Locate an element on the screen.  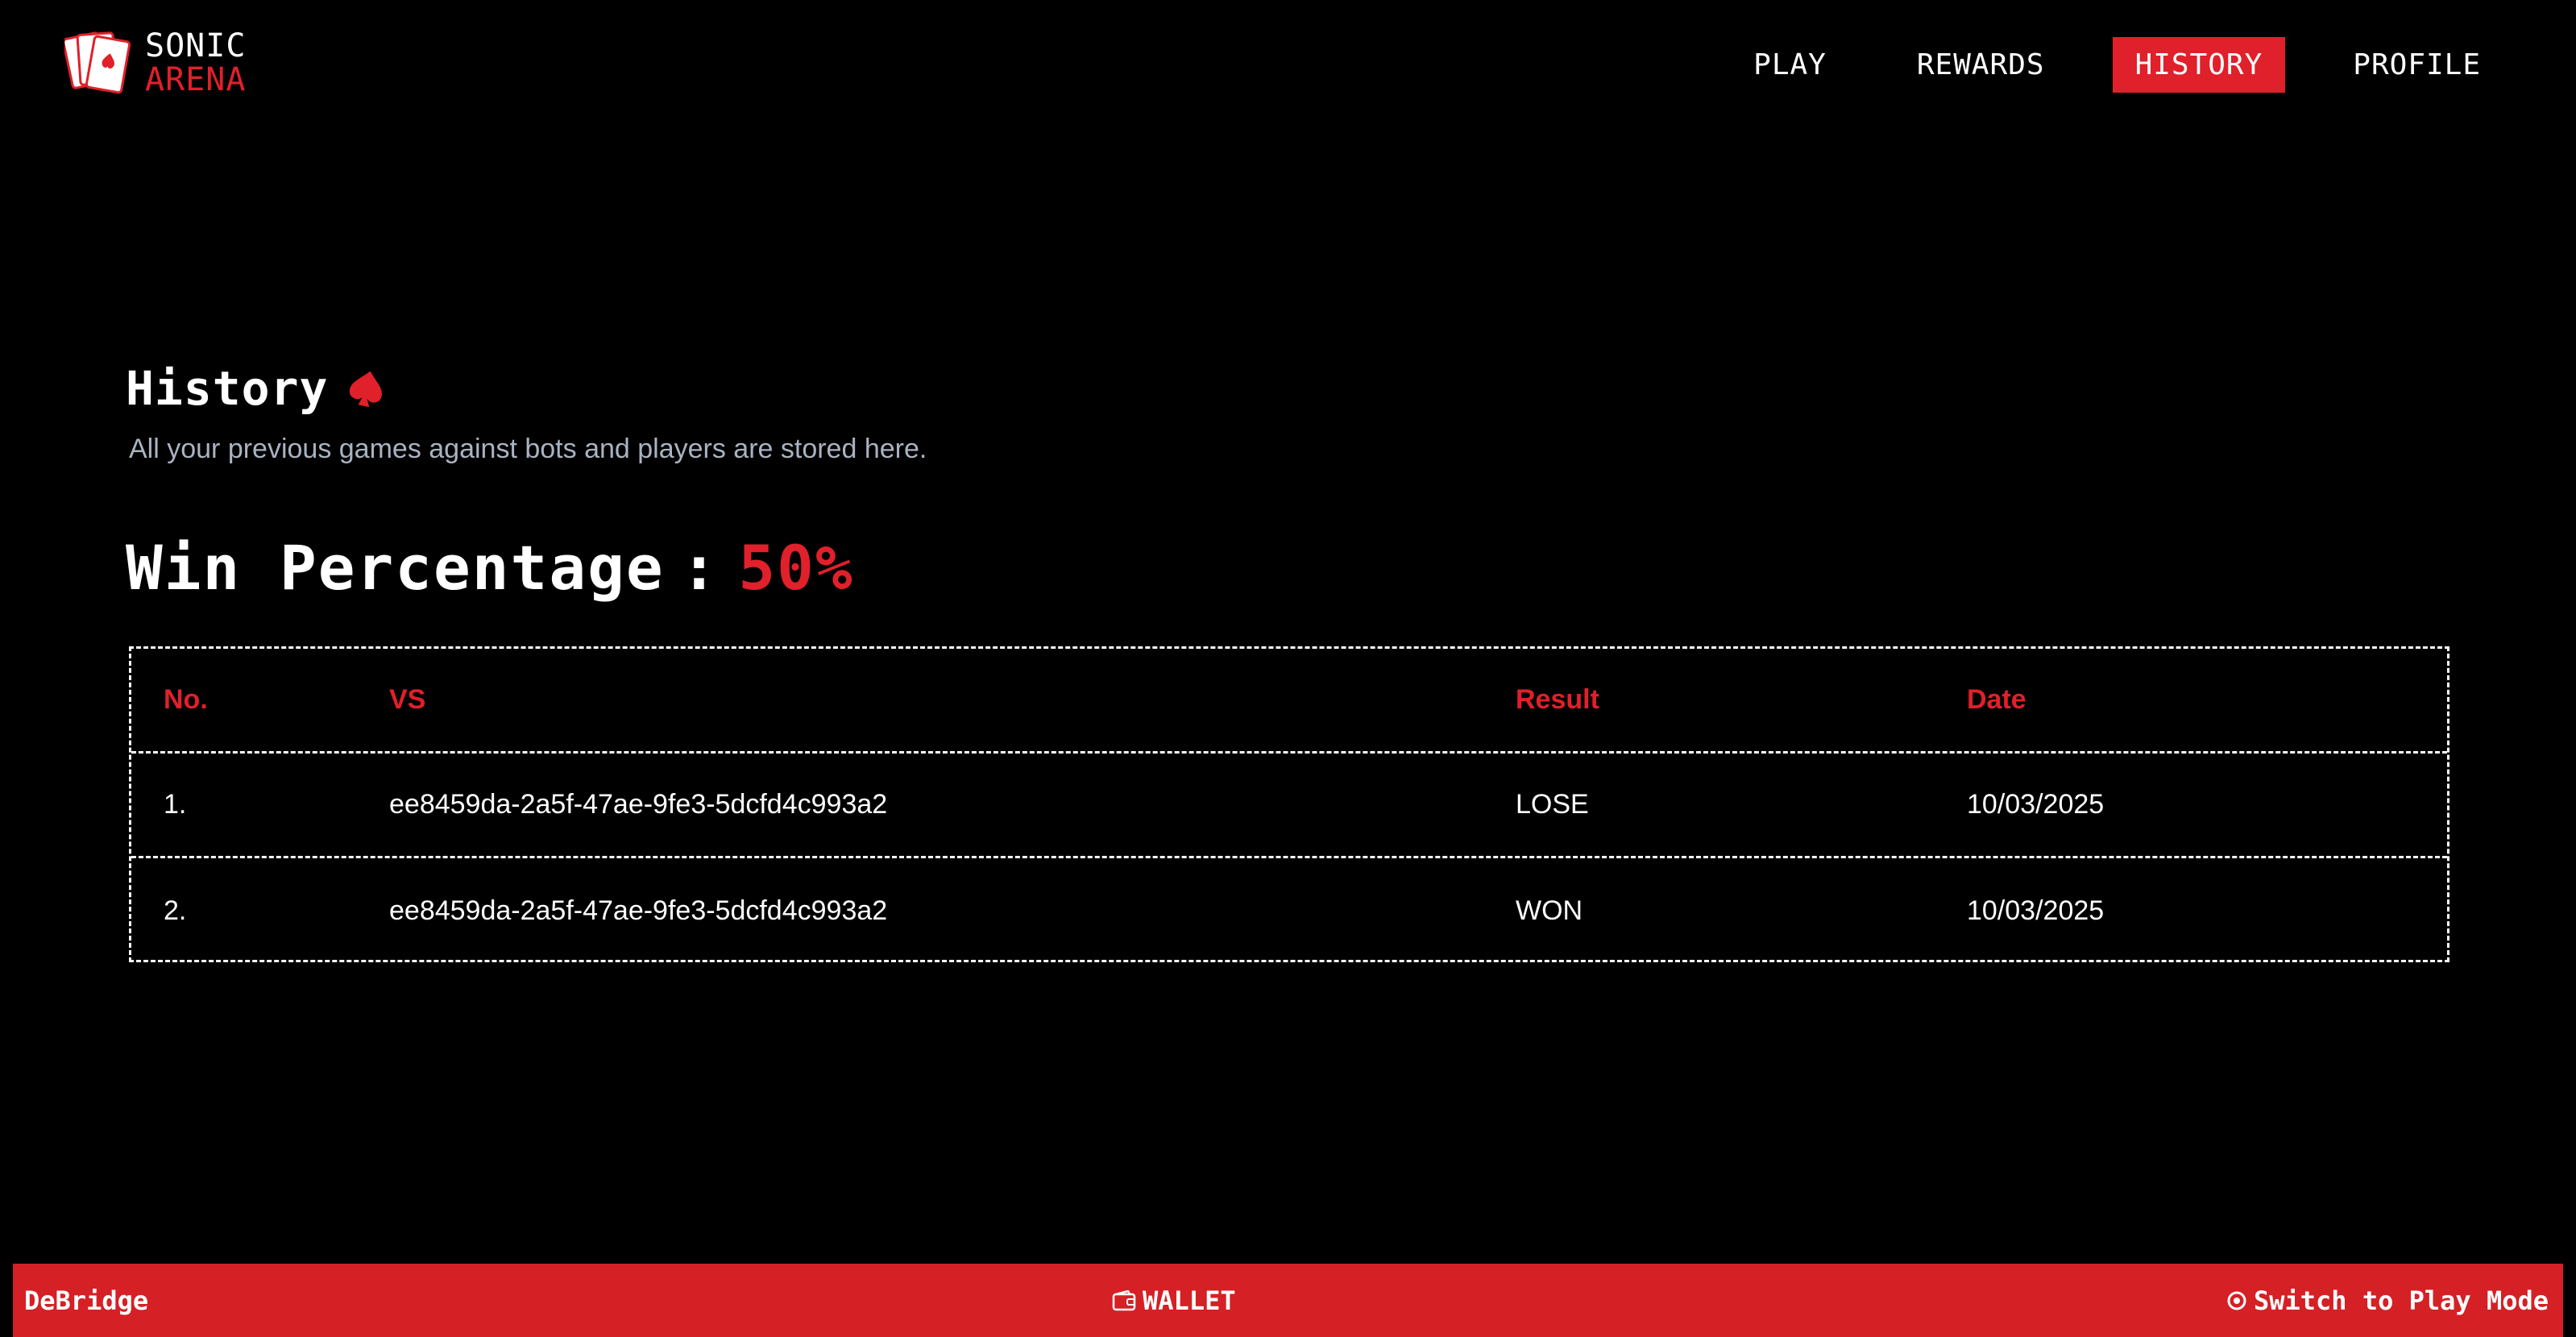
nav-play: PLAY is located at coordinates (1790, 65).